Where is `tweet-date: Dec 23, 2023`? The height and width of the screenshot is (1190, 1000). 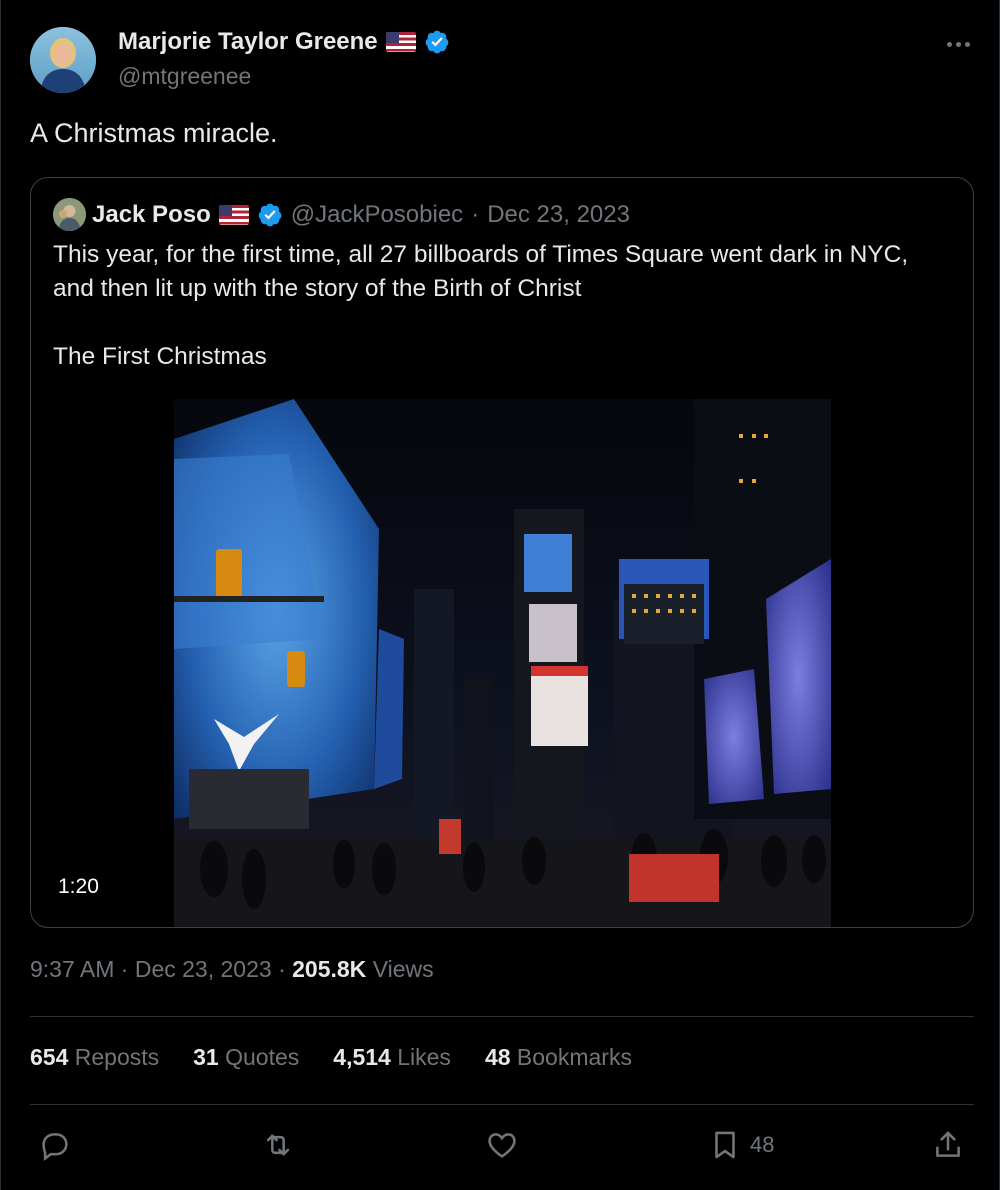
tweet-date: Dec 23, 2023 is located at coordinates (203, 969).